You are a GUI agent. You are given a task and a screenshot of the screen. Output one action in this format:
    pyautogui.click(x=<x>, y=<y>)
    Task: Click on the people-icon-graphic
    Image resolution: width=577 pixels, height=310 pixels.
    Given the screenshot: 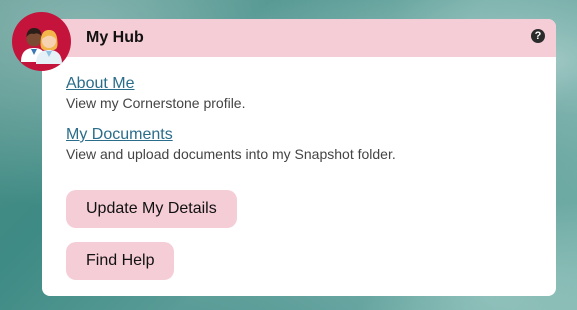 What is the action you would take?
    pyautogui.click(x=41, y=46)
    